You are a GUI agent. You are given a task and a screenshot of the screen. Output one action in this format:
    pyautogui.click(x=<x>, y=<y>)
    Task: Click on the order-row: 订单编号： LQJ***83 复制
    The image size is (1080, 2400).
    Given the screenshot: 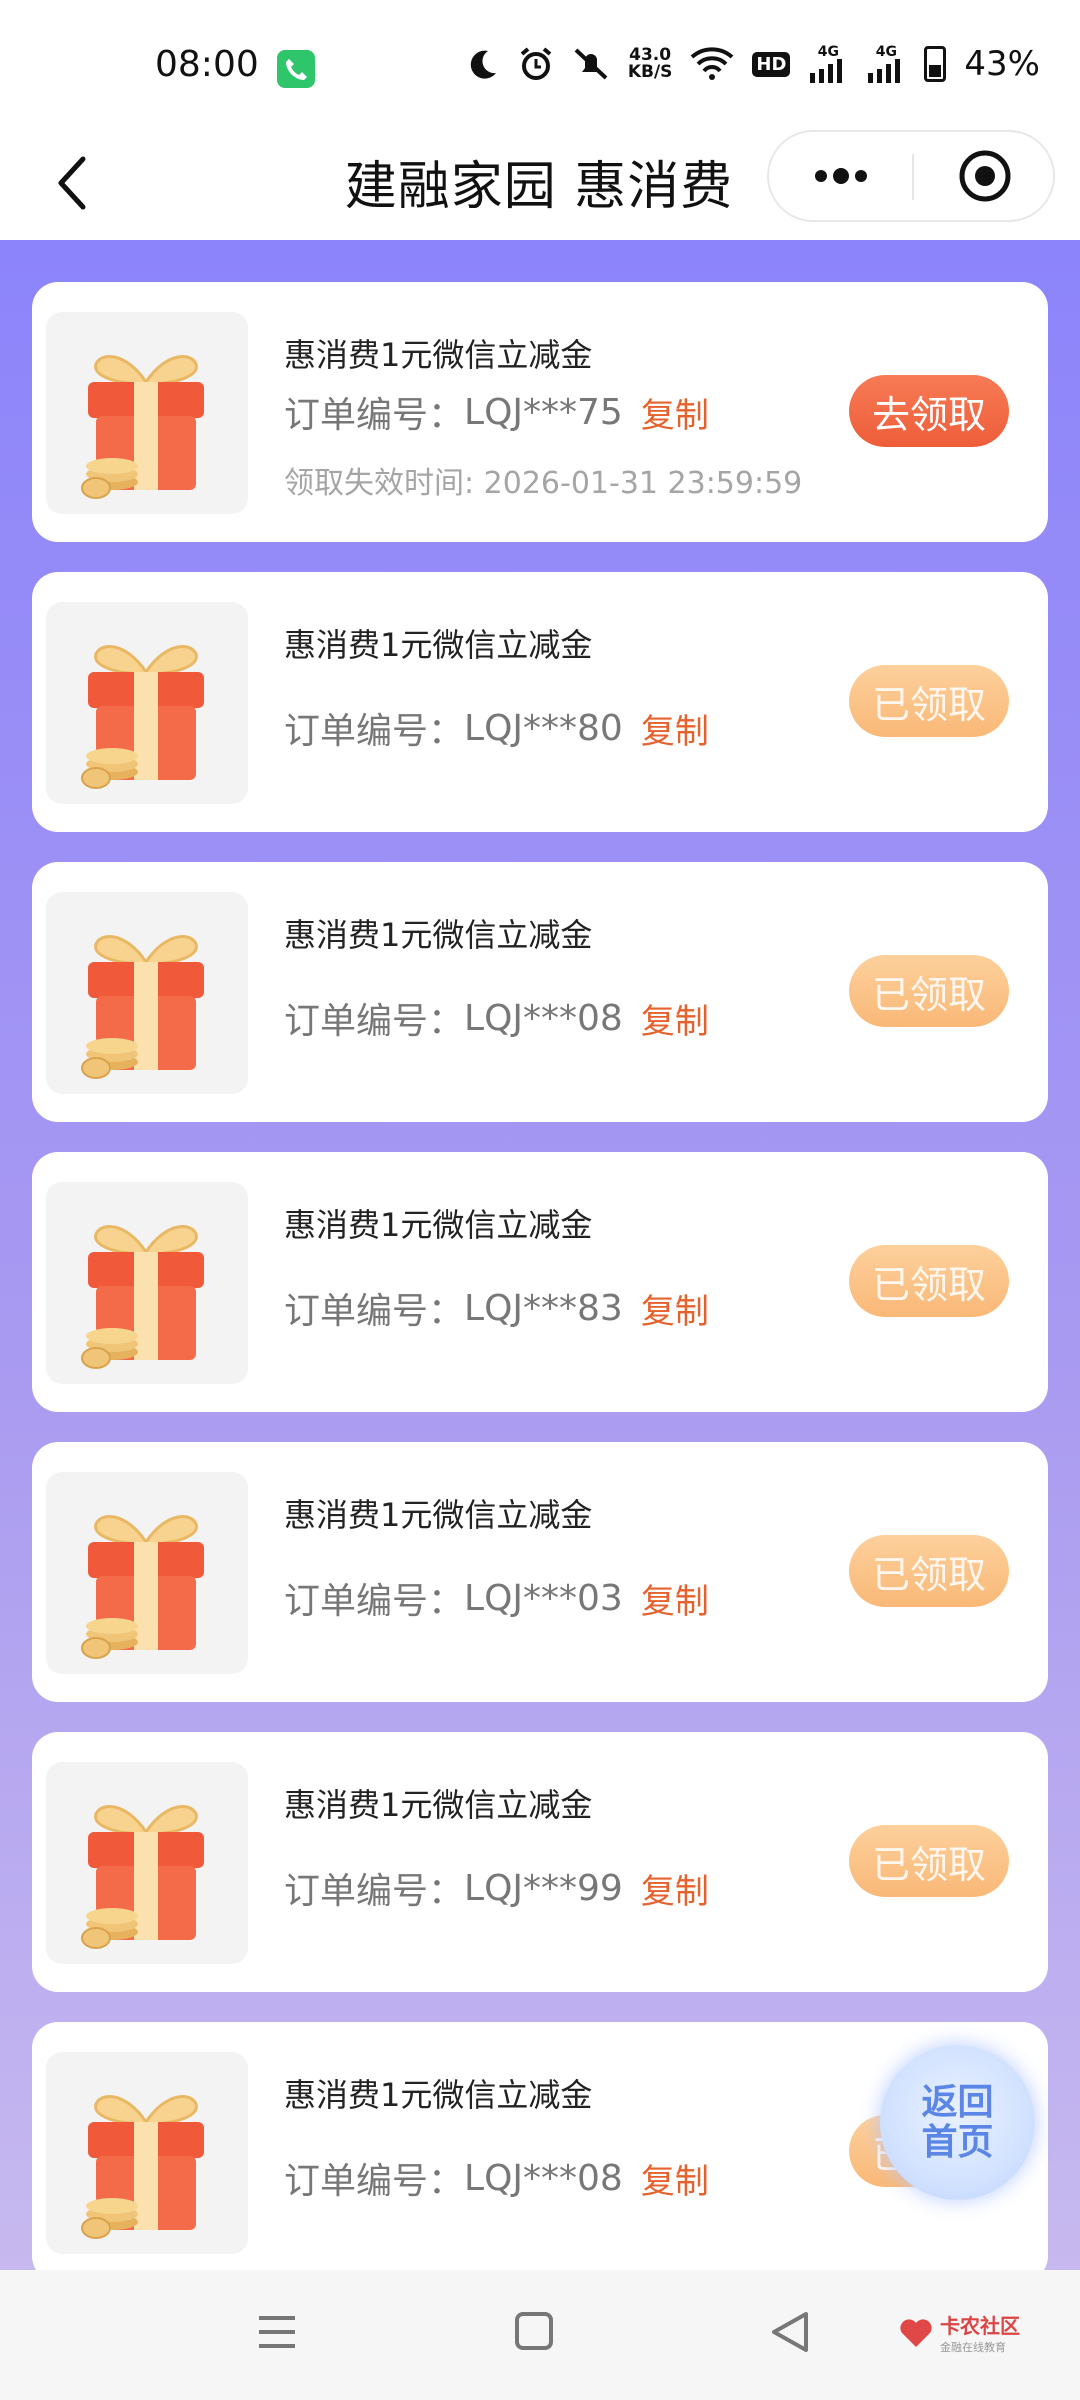 What is the action you would take?
    pyautogui.click(x=496, y=1308)
    